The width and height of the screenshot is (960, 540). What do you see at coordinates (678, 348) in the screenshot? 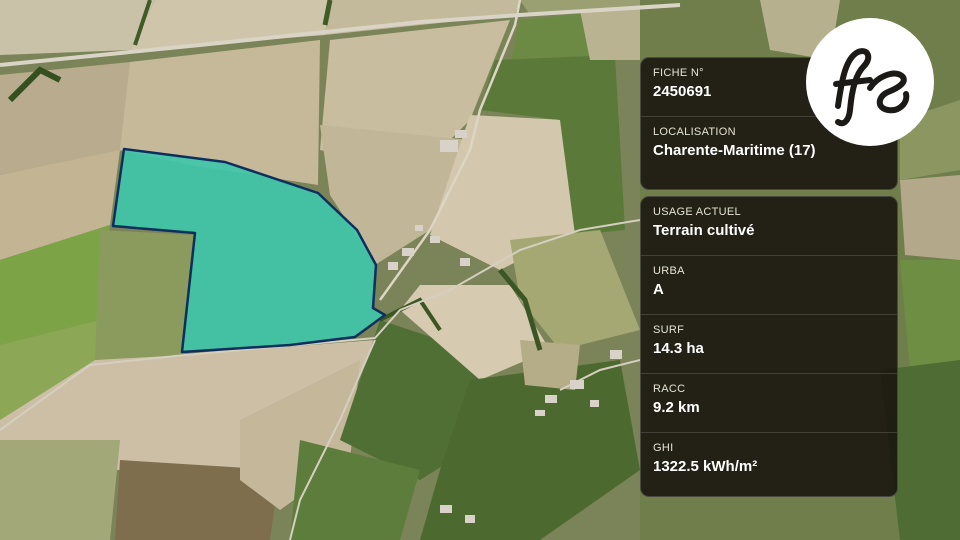
I see `detail-value: 14.3 ha` at bounding box center [678, 348].